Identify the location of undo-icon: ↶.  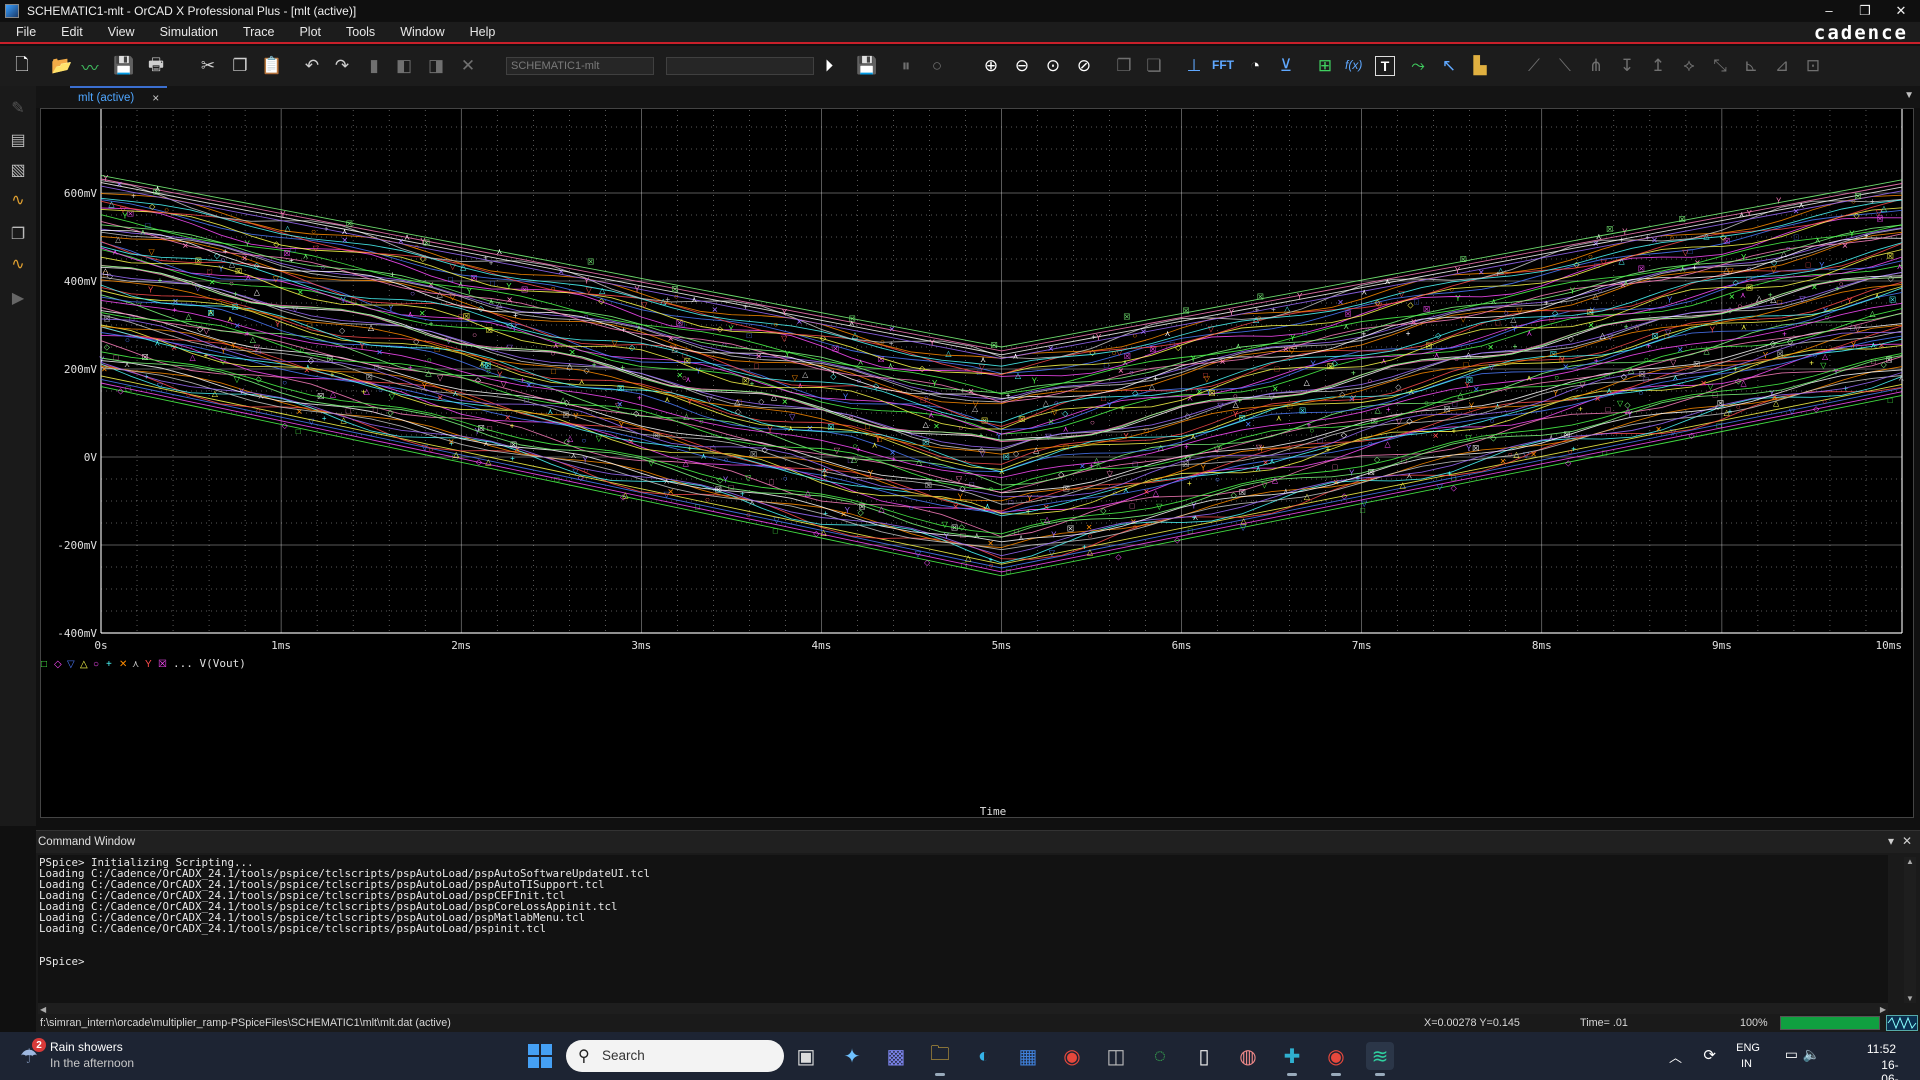
(312, 66).